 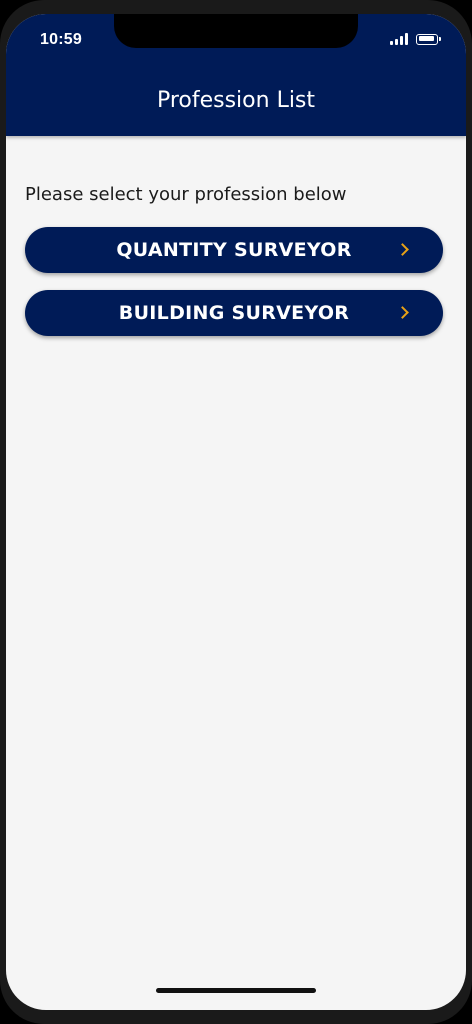 I want to click on profession-button-building-surveyor: BUILDING SURVEYOR, so click(x=234, y=313).